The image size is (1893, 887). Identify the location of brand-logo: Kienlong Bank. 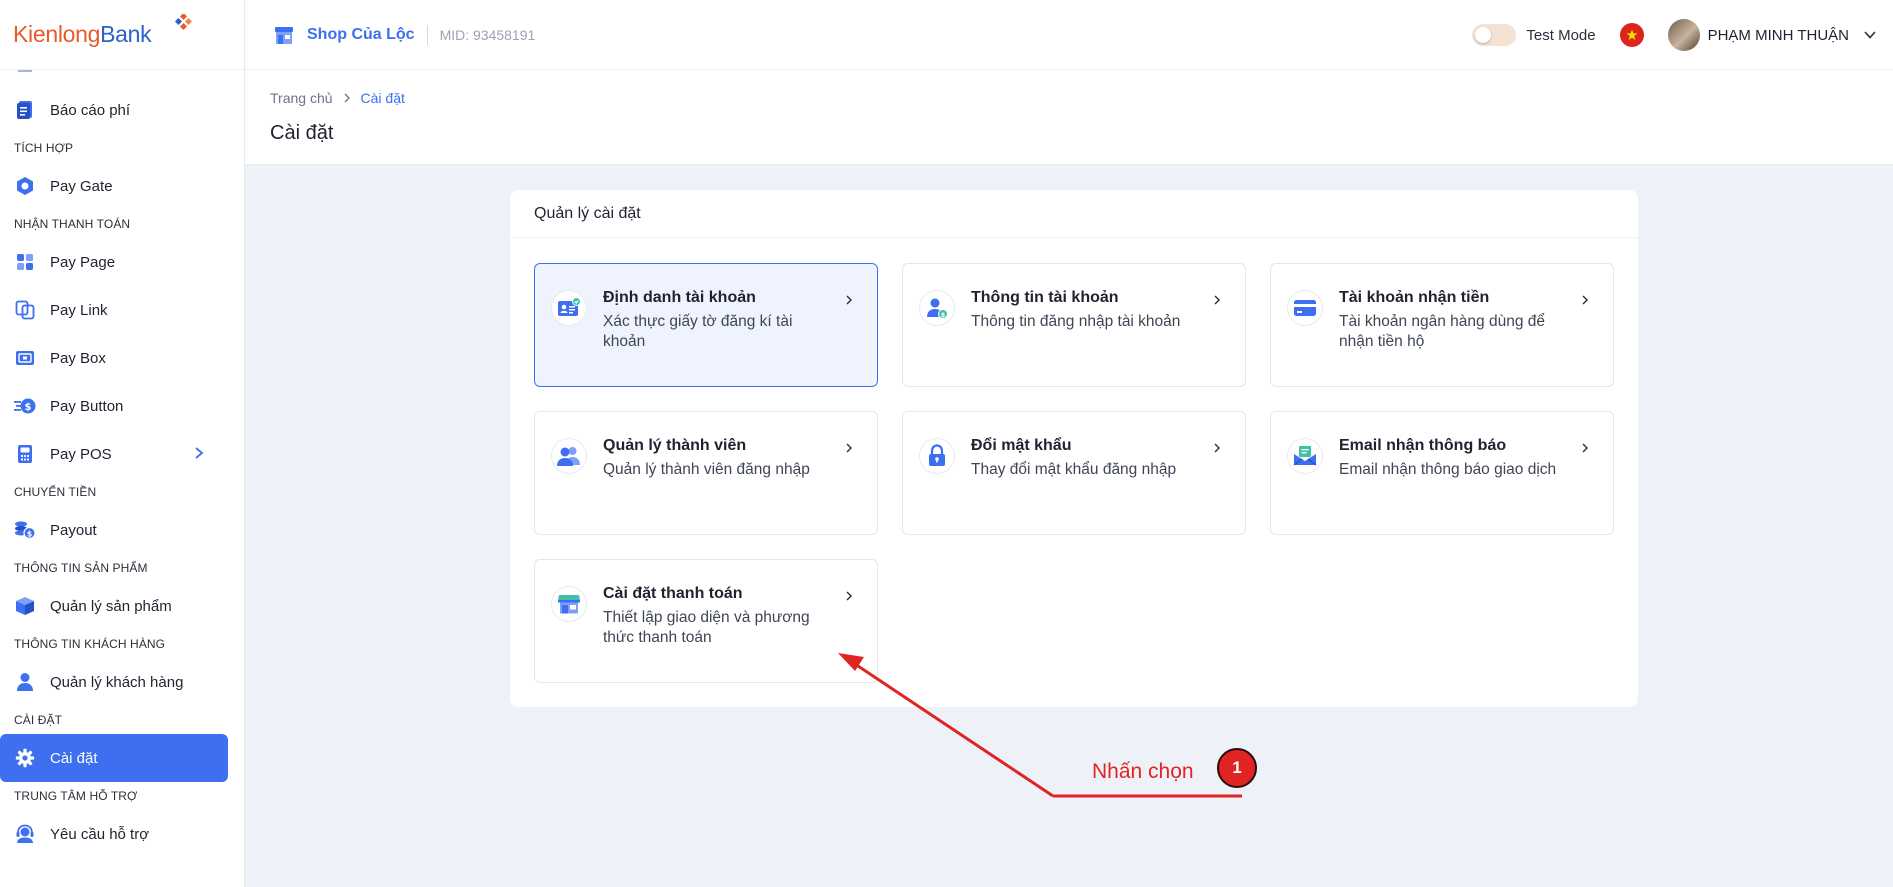
(122, 35).